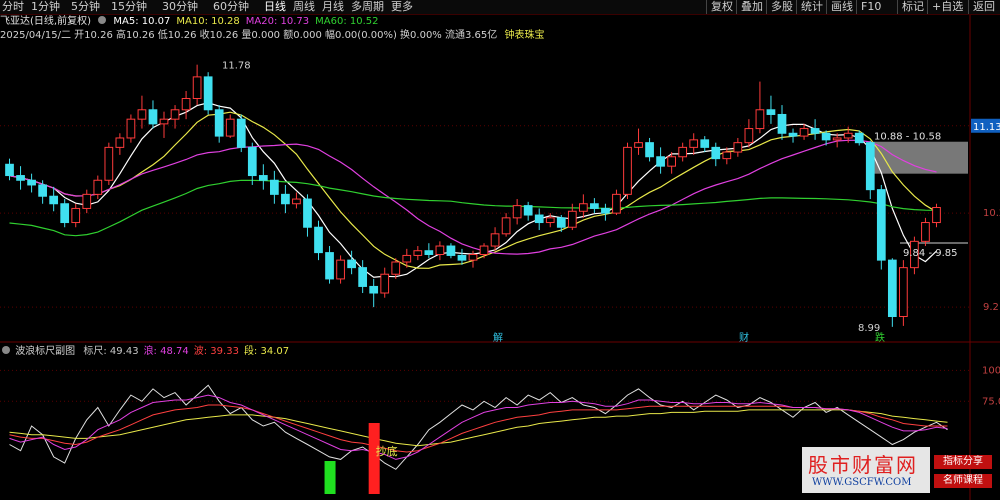 This screenshot has height=500, width=1000. Describe the element at coordinates (945, 7) in the screenshot. I see `toolbar-action-7: +自选` at that location.